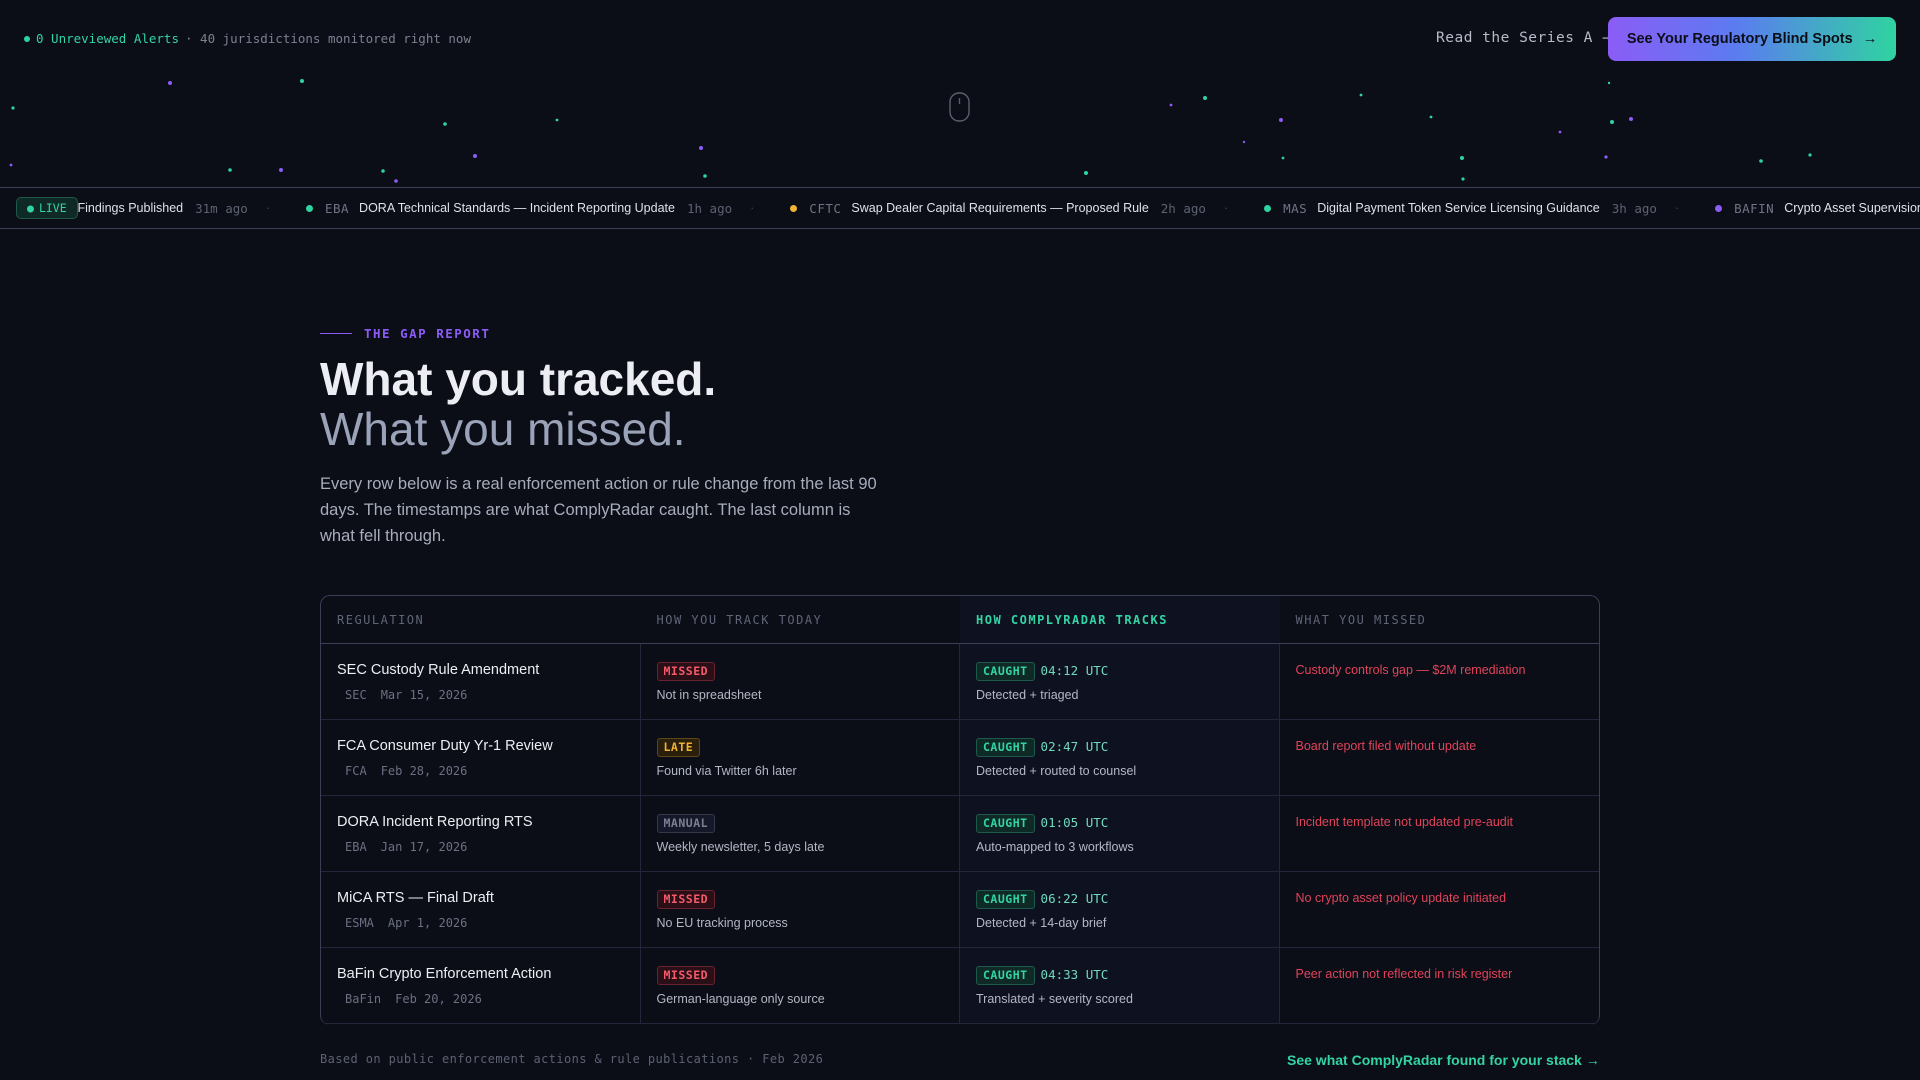 The width and height of the screenshot is (1920, 1080). What do you see at coordinates (722, 923) in the screenshot?
I see `track-today-note: No EU tracking process` at bounding box center [722, 923].